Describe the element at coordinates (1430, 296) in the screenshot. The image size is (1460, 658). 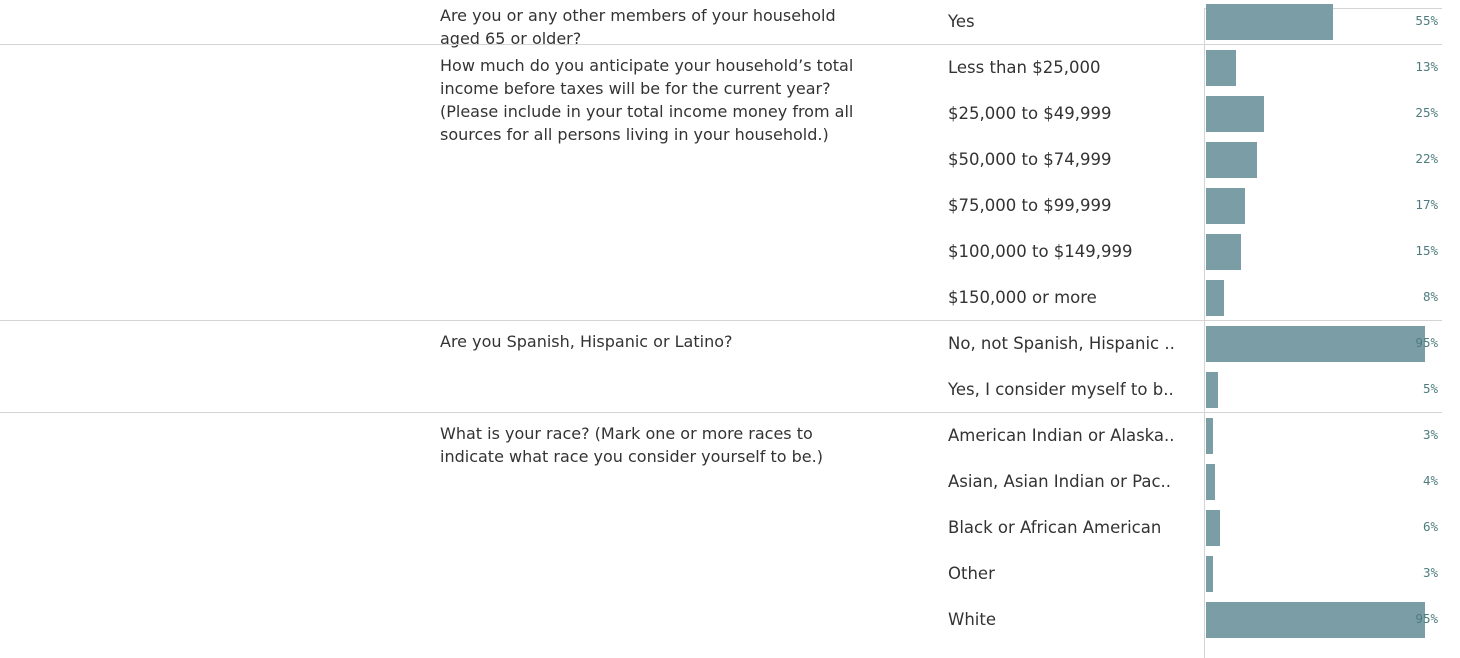
I see `value-label: 8%` at that location.